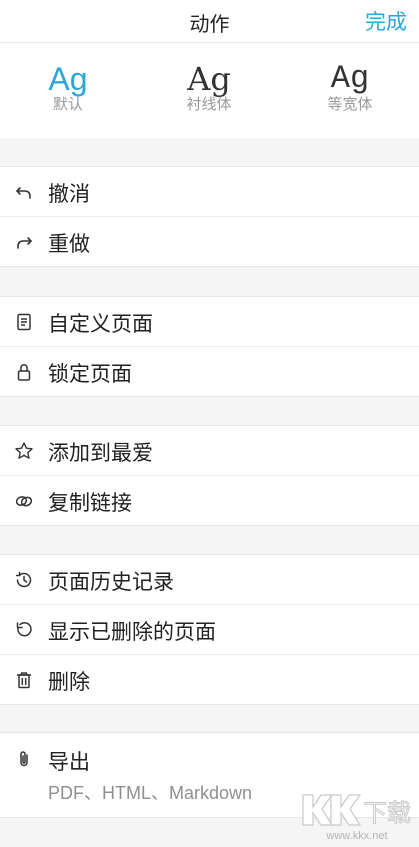 The width and height of the screenshot is (419, 847). What do you see at coordinates (69, 244) in the screenshot?
I see `redo-label: 重做` at bounding box center [69, 244].